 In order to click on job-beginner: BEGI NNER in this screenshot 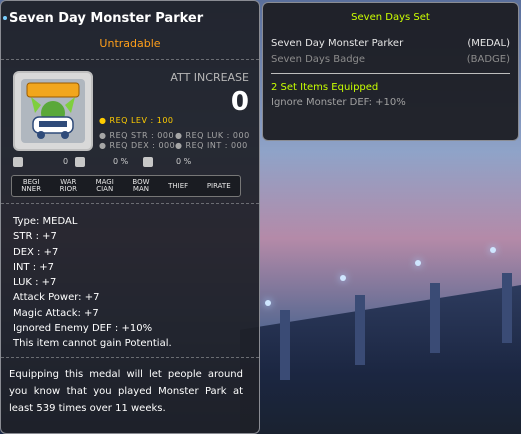, I will do `click(31, 185)`.